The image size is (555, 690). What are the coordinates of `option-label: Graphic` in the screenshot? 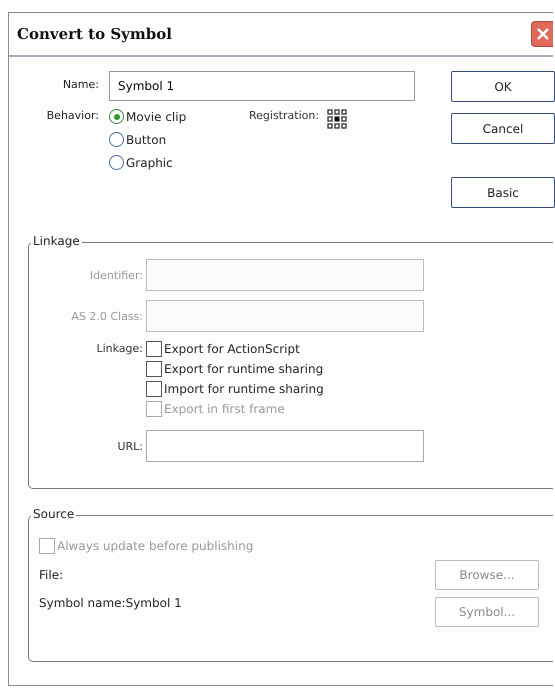 It's located at (149, 163).